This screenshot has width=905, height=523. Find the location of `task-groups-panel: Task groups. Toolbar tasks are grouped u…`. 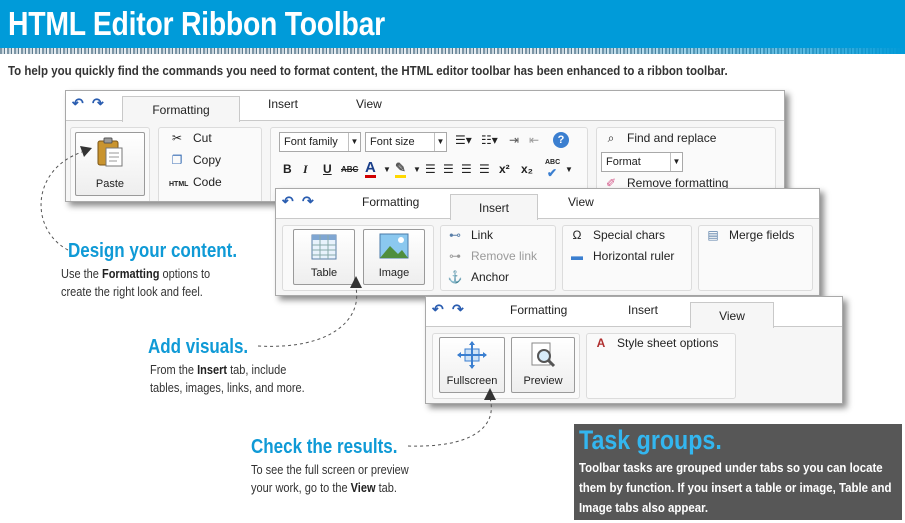

task-groups-panel: Task groups. Toolbar tasks are grouped u… is located at coordinates (738, 472).